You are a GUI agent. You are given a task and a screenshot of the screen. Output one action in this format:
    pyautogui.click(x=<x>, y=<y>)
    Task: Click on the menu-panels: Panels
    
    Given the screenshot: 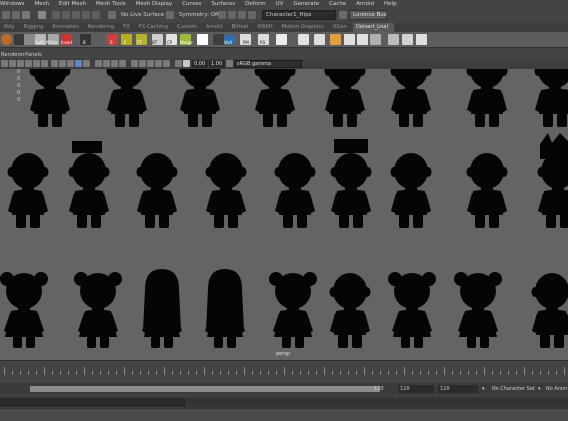 What is the action you would take?
    pyautogui.click(x=33, y=55)
    